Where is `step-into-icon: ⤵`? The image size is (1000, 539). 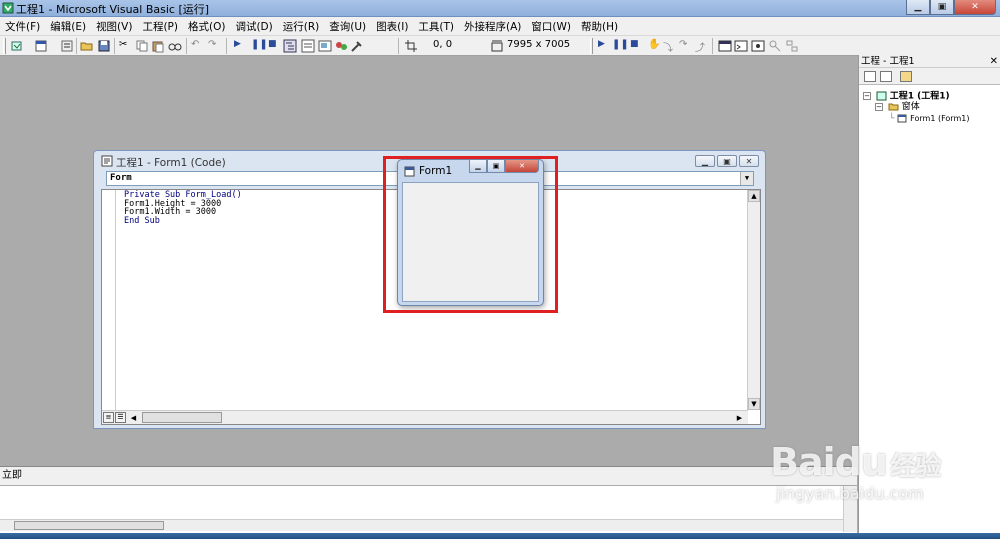
step-into-icon: ⤵ is located at coordinates (668, 46).